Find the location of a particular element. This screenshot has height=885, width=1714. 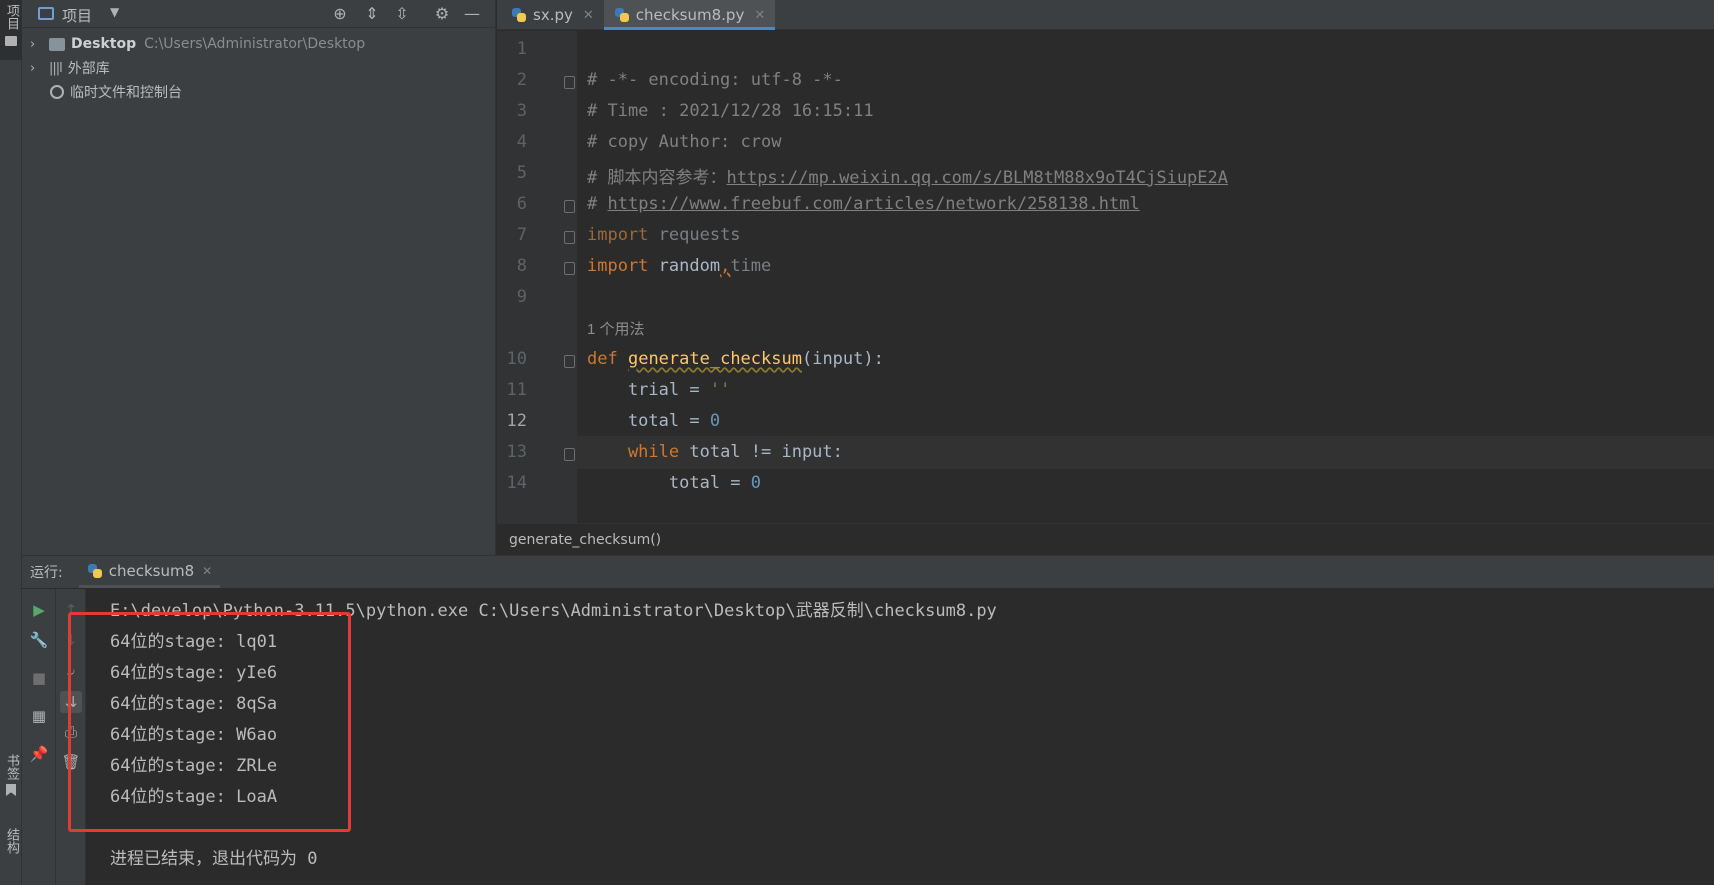

chevron-down-icon: ▼ is located at coordinates (114, 12).